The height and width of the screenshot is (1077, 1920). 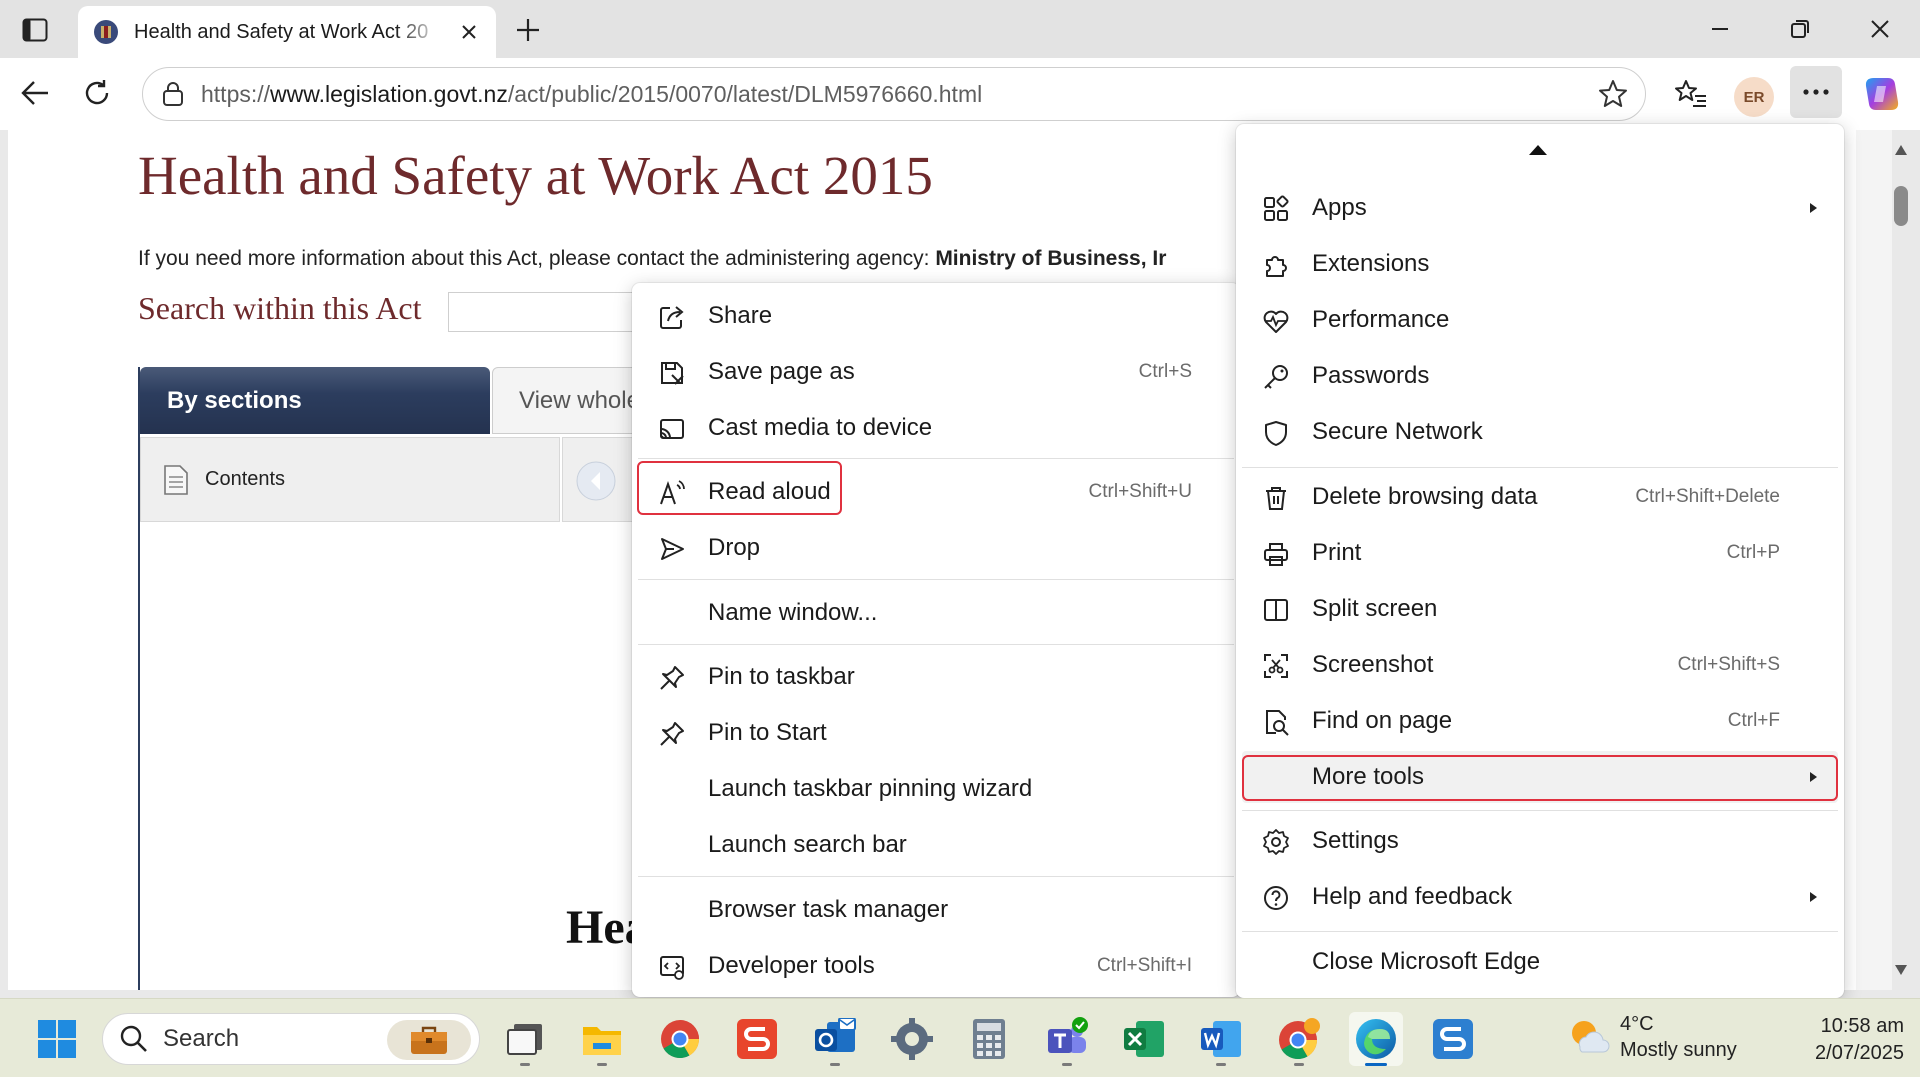 What do you see at coordinates (525, 1039) in the screenshot?
I see `taskbar-task-view` at bounding box center [525, 1039].